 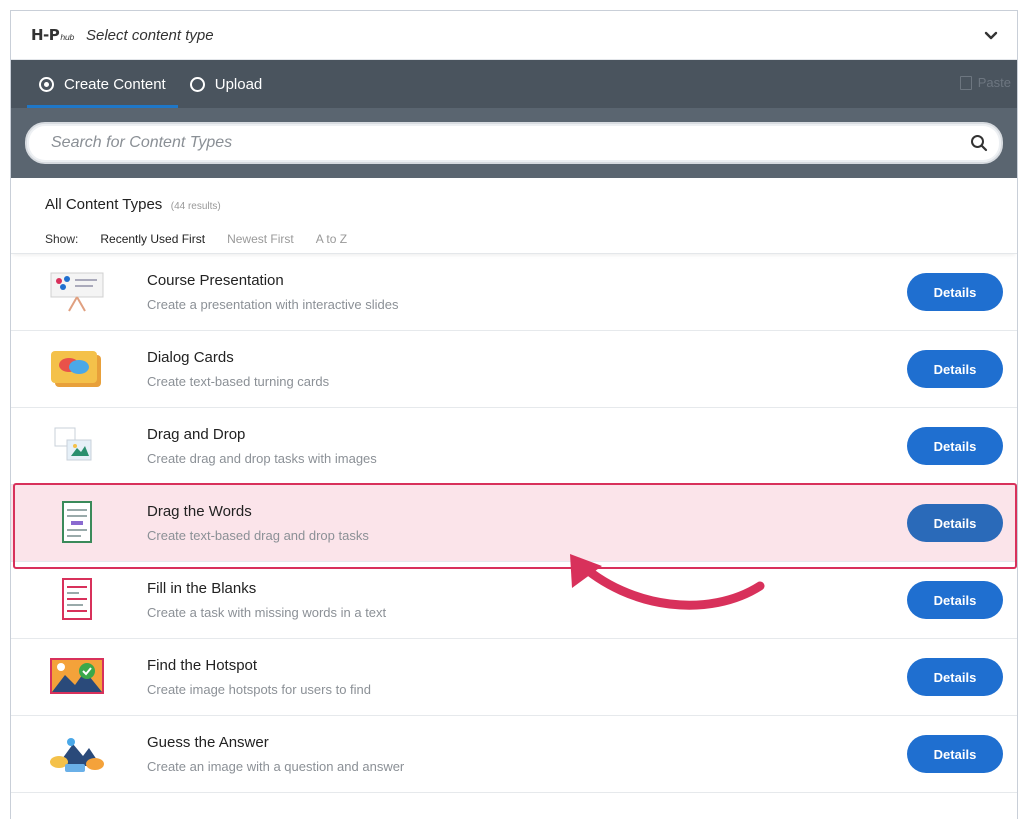 I want to click on chevron-down-icon, so click(x=991, y=35).